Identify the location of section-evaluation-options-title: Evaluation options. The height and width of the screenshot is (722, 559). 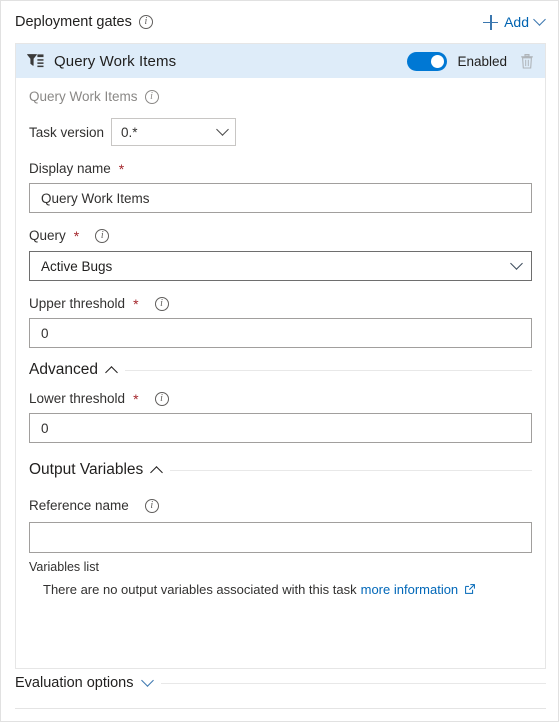
(74, 683).